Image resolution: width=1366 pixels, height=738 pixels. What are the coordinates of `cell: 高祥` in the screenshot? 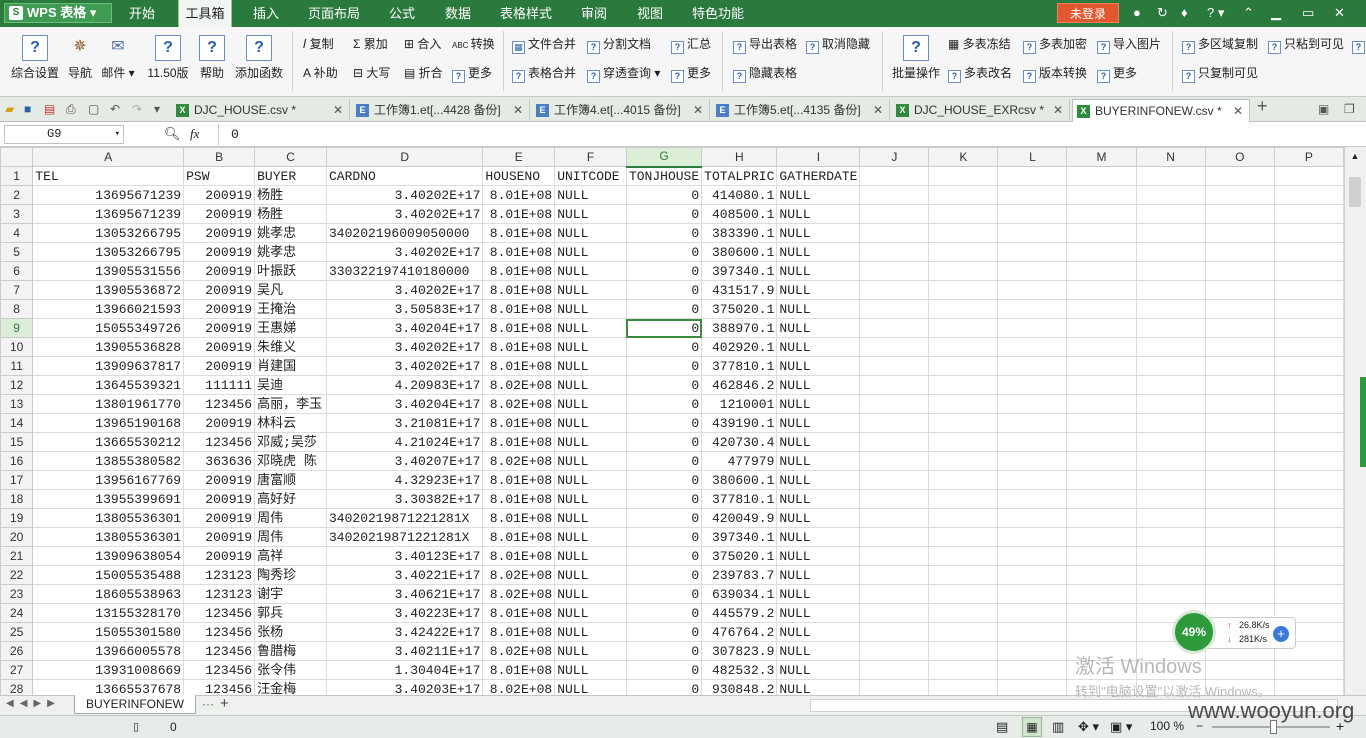 It's located at (290, 556).